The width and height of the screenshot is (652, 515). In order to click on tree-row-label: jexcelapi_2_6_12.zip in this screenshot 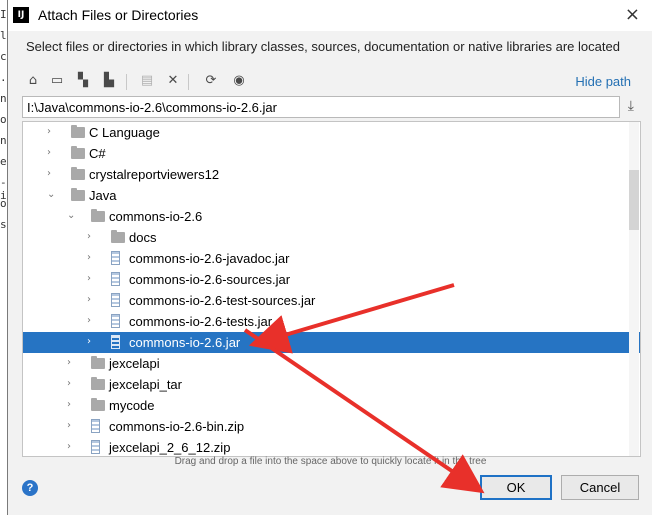, I will do `click(170, 447)`.